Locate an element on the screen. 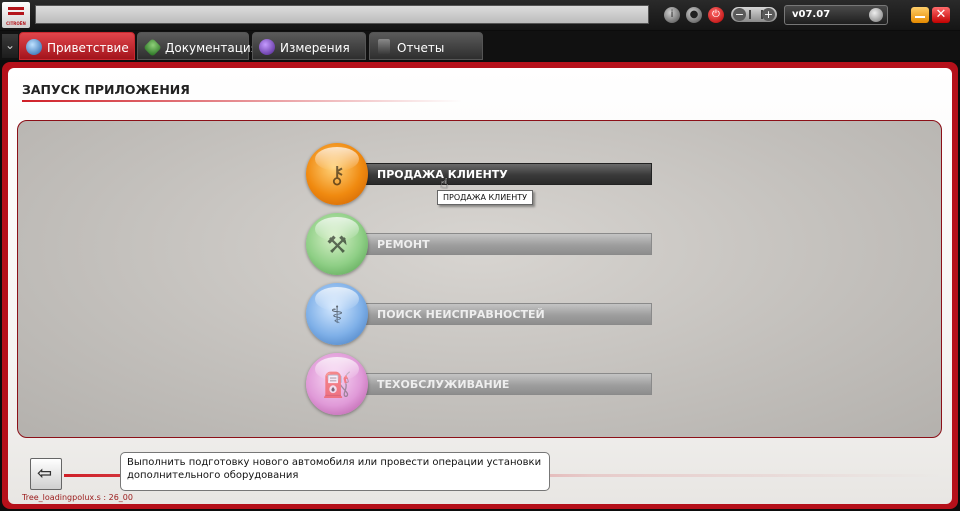  tab-welcome: Приветствие is located at coordinates (77, 46).